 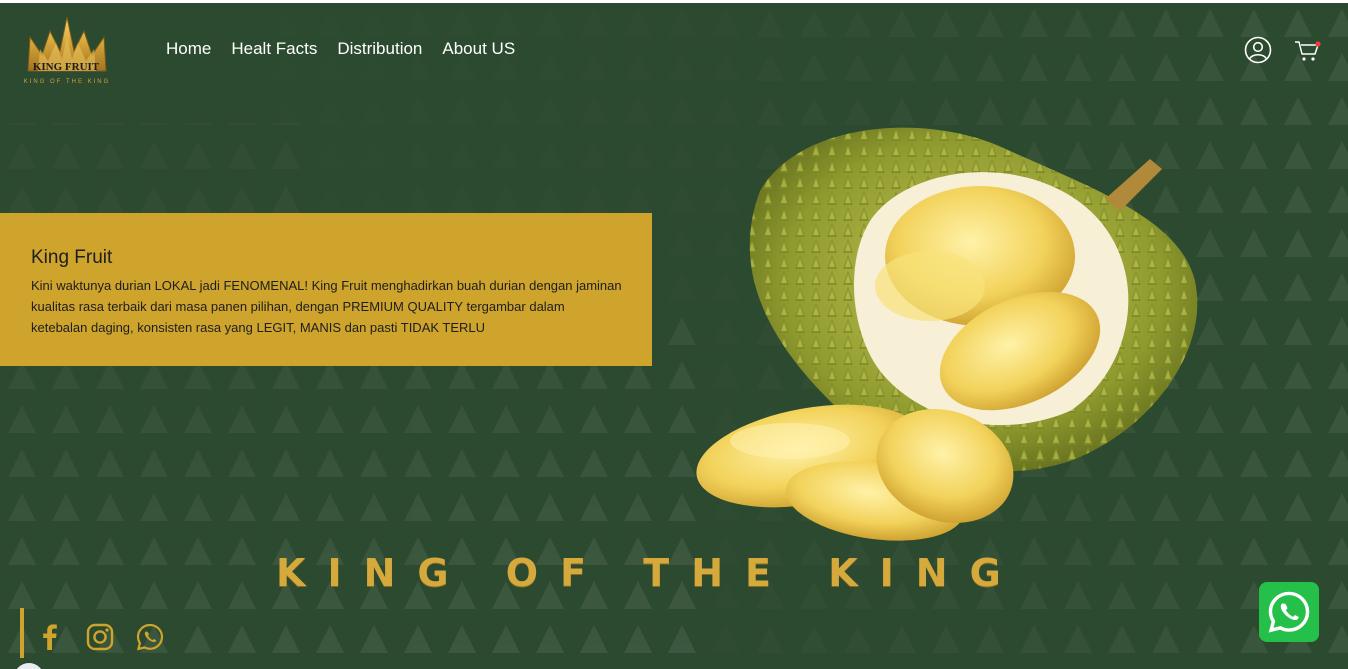 What do you see at coordinates (72, 257) in the screenshot?
I see `hero-title: King Fruit` at bounding box center [72, 257].